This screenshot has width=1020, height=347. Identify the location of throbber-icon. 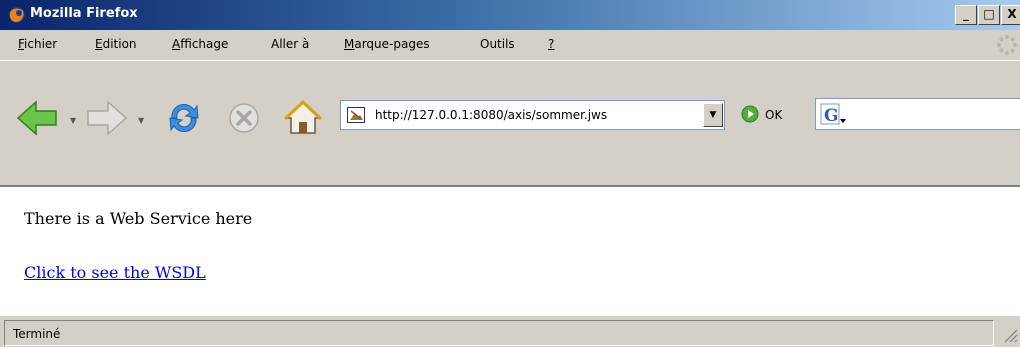
(1007, 45).